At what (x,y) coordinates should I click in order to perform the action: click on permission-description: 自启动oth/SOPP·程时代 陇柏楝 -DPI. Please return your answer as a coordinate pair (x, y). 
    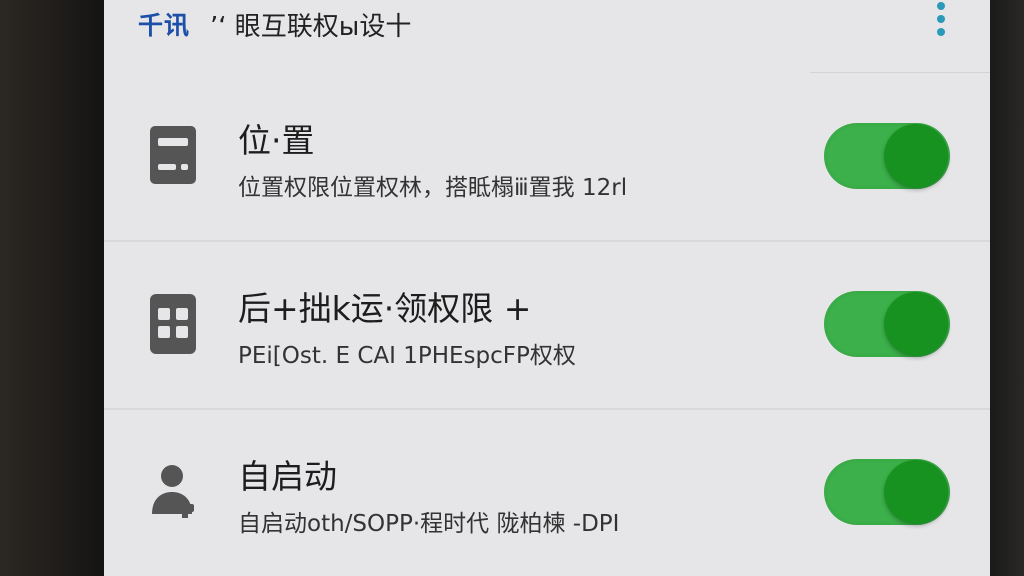
    Looking at the image, I should click on (429, 524).